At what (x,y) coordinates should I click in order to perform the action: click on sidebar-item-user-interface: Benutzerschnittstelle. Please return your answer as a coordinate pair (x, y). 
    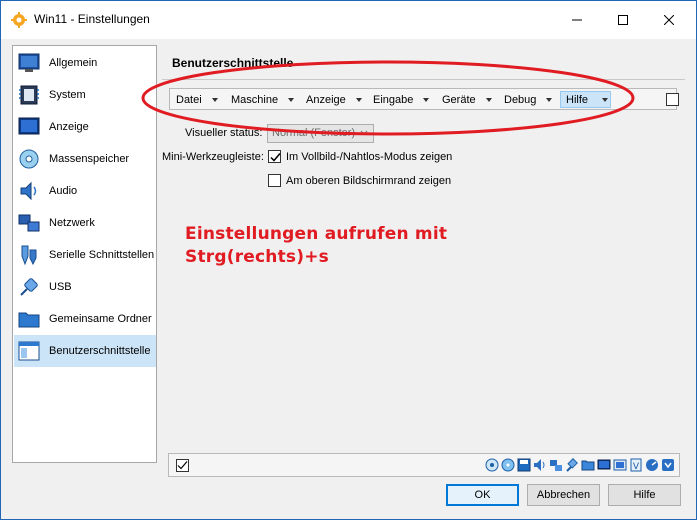
    Looking at the image, I should click on (85, 351).